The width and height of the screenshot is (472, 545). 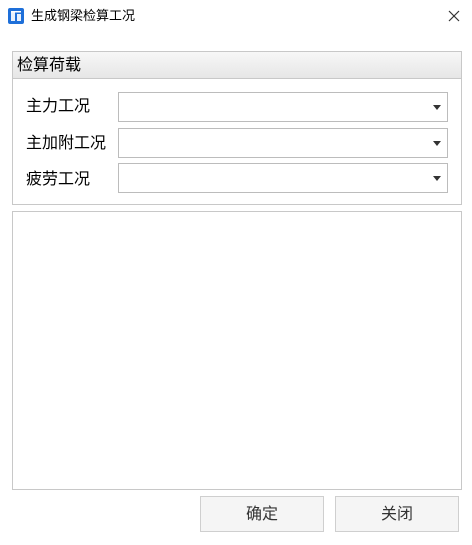 I want to click on fatigue-load-label: 疲劳工况, so click(x=58, y=178).